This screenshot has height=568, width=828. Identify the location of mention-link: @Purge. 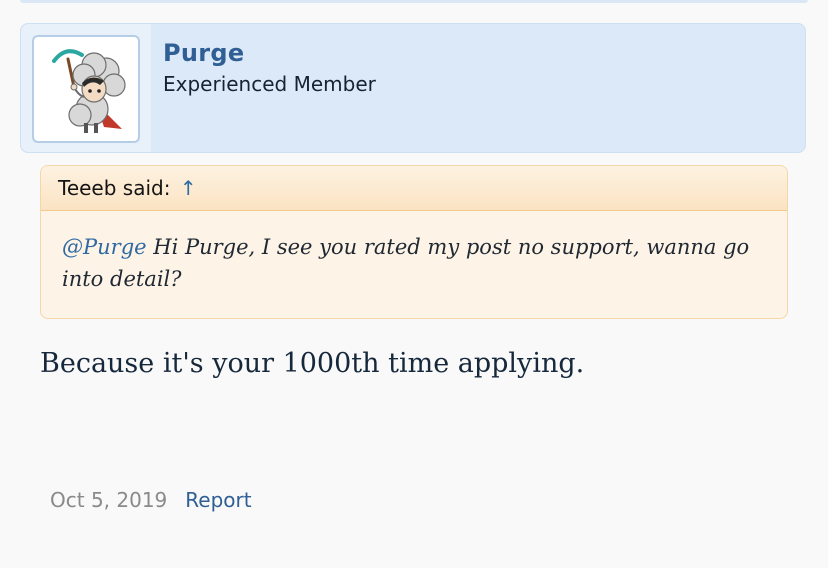
(104, 247).